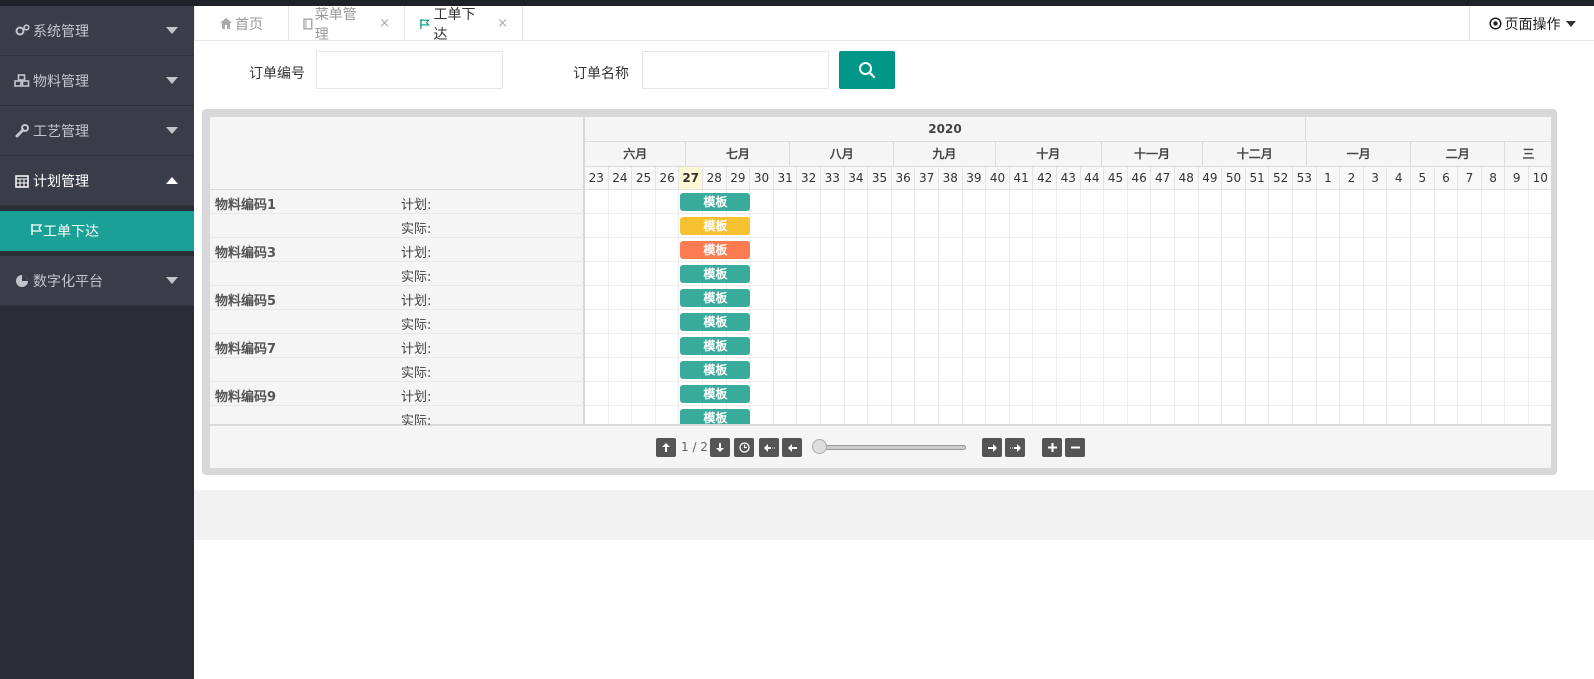 Image resolution: width=1594 pixels, height=679 pixels. I want to click on search-button, so click(867, 70).